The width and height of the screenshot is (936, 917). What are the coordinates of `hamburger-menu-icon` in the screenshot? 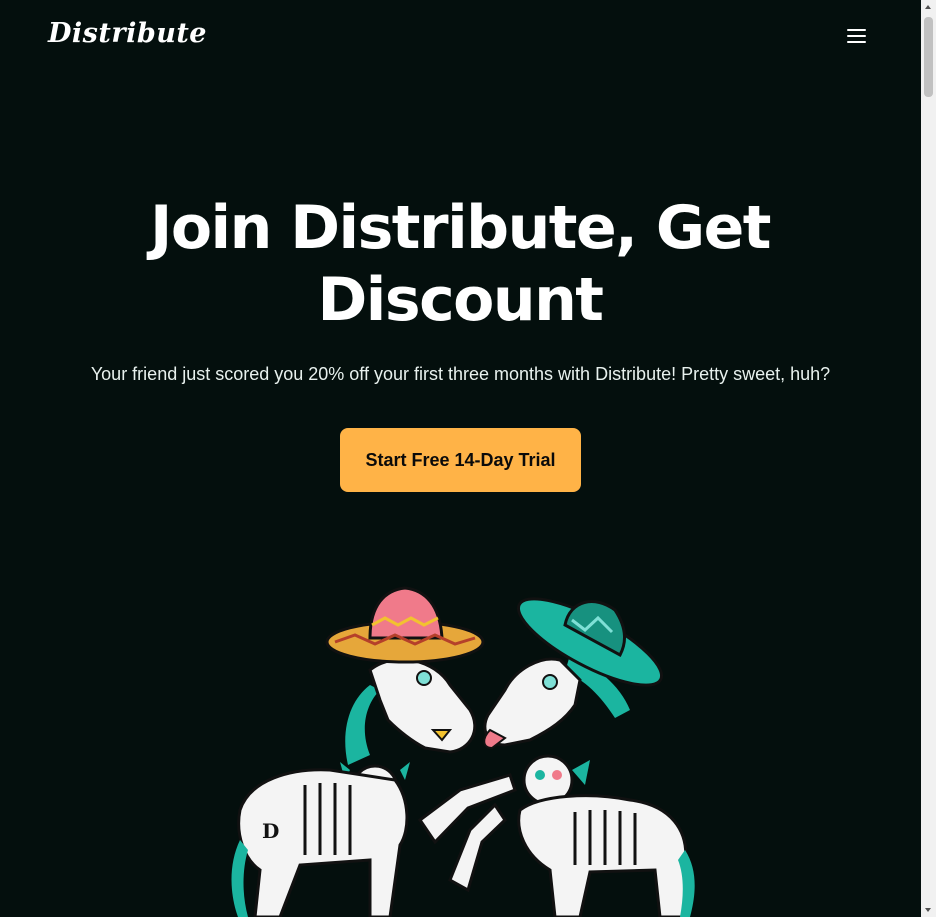 It's located at (857, 37).